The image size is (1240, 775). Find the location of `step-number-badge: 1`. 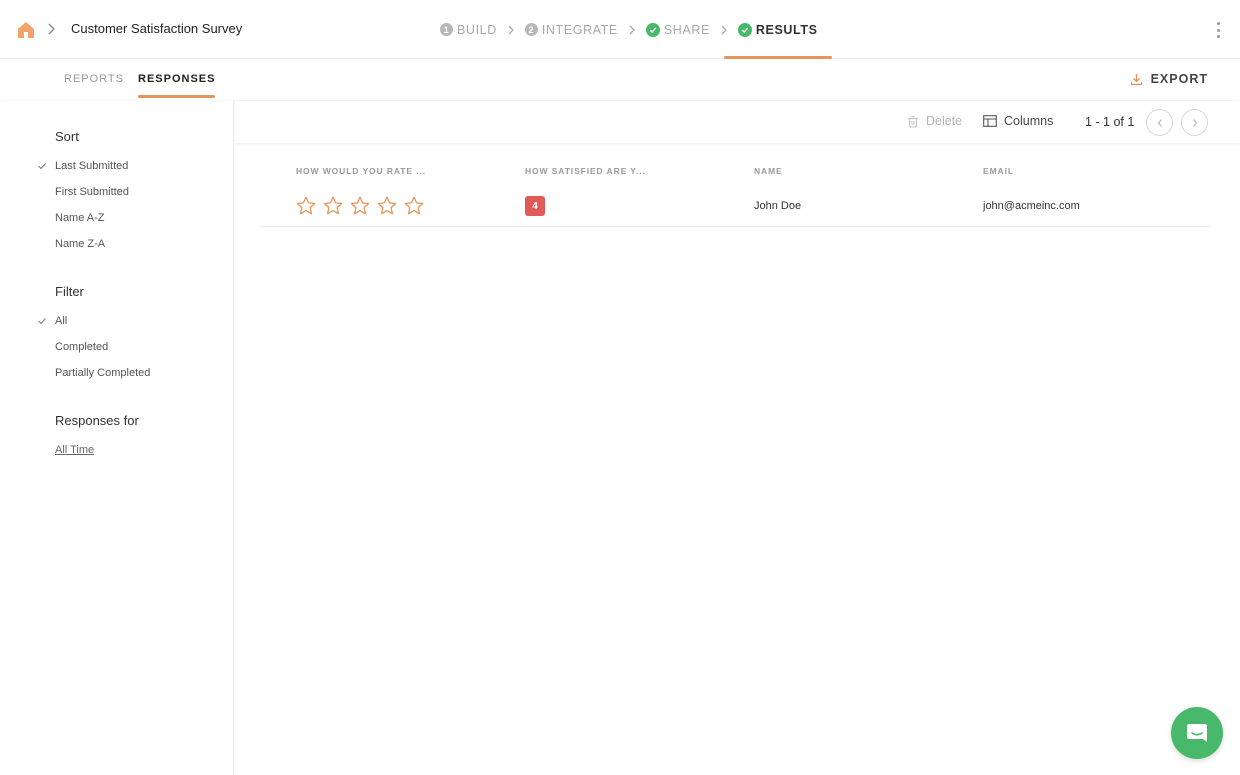

step-number-badge: 1 is located at coordinates (446, 29).